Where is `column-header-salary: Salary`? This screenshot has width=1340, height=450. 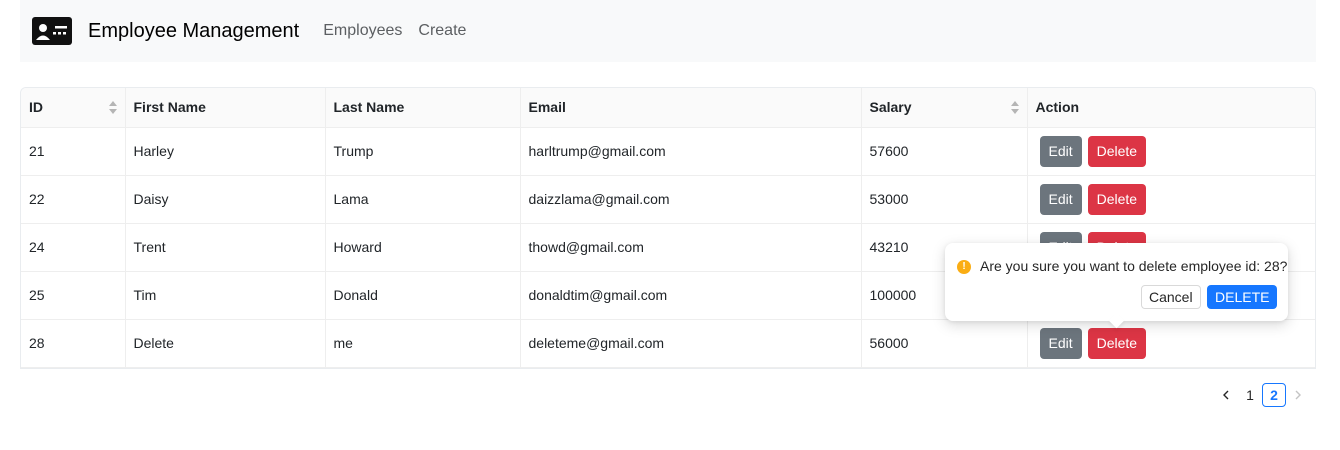
column-header-salary: Salary is located at coordinates (944, 108).